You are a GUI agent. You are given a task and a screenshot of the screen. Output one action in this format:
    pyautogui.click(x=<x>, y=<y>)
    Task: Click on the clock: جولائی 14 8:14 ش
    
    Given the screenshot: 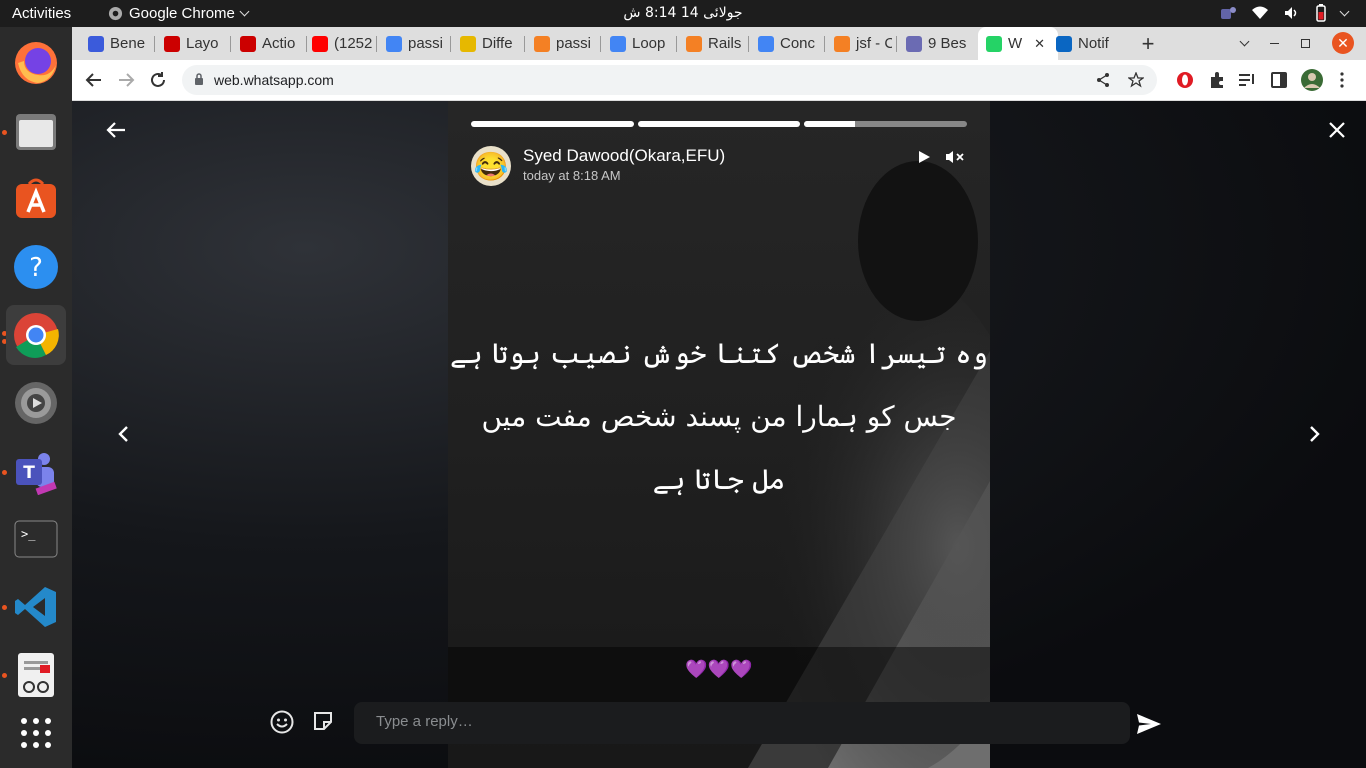 What is the action you would take?
    pyautogui.click(x=683, y=13)
    